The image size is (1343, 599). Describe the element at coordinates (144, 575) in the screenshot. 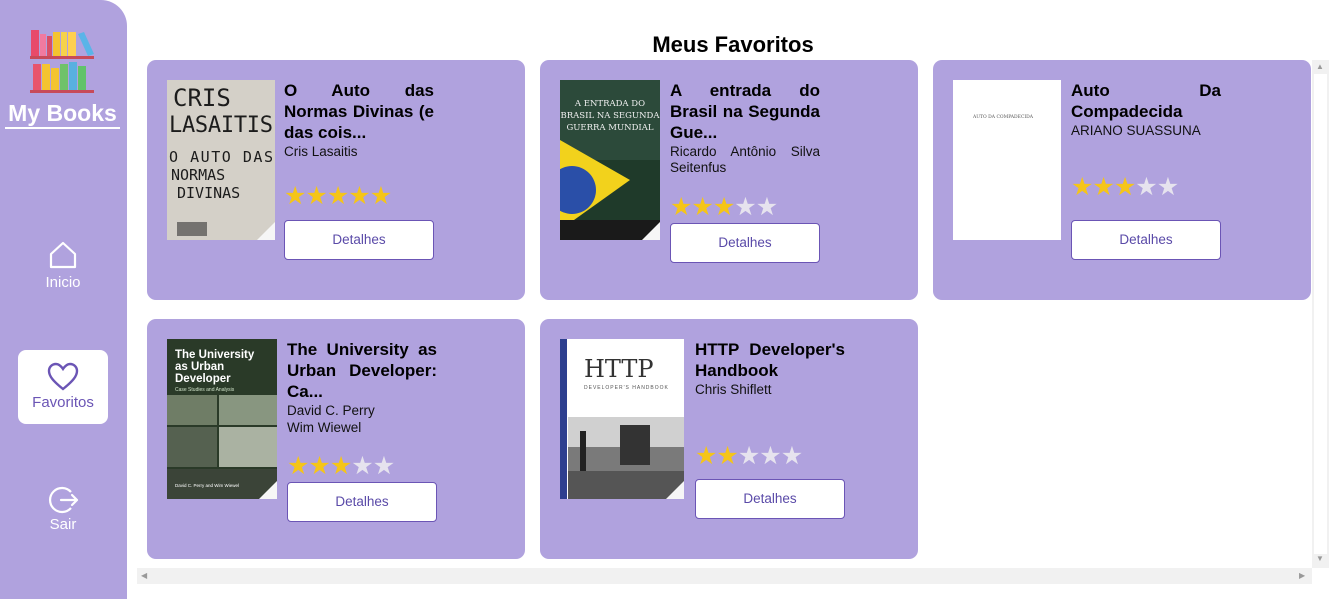

I see `scroll-left-icon: ◀` at that location.